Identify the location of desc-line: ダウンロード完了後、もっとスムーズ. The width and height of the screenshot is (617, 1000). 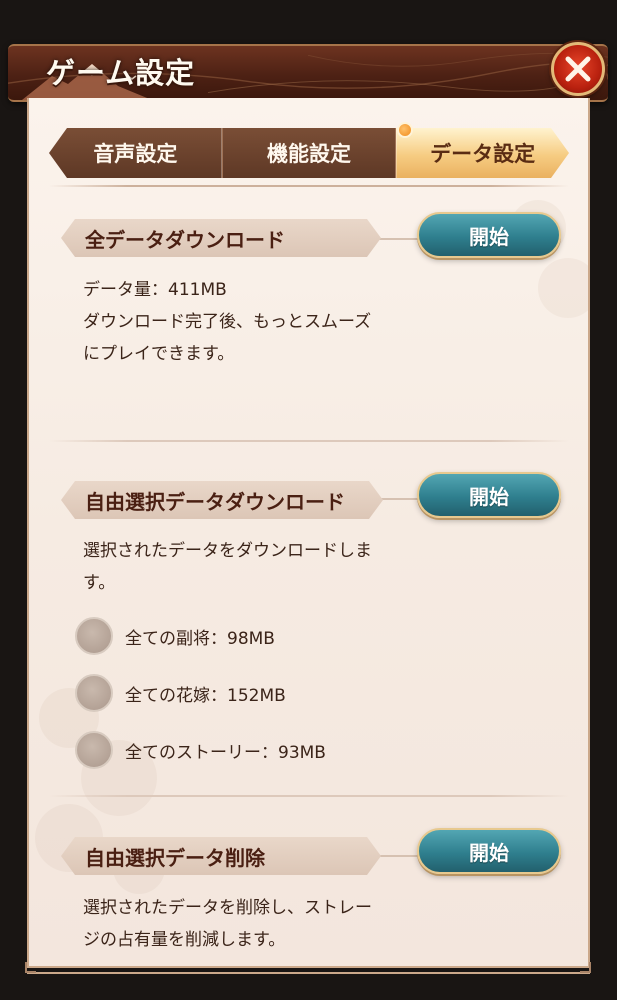
(227, 322).